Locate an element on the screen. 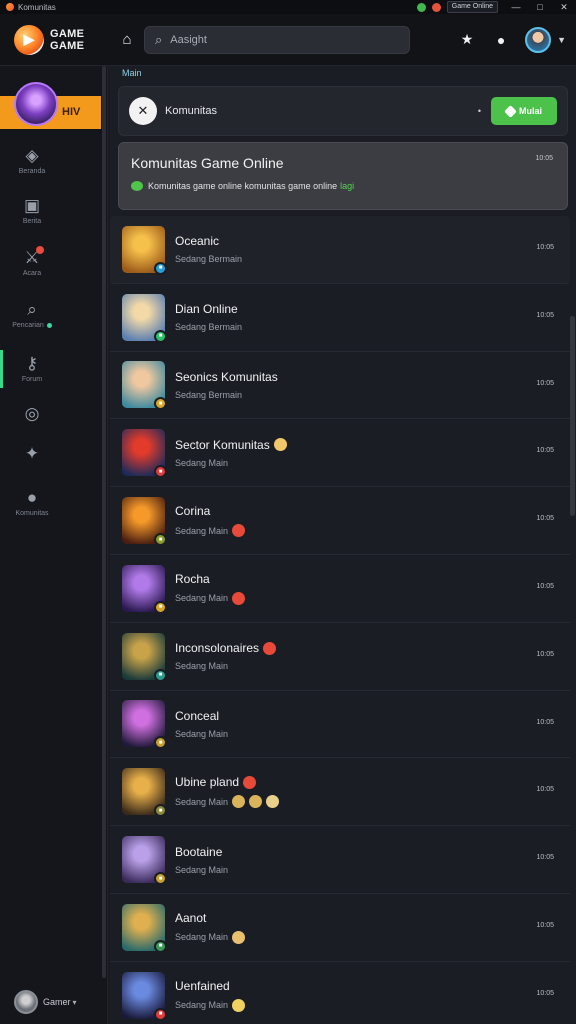 The height and width of the screenshot is (1024, 576). logo-line-1: GAME is located at coordinates (67, 33).